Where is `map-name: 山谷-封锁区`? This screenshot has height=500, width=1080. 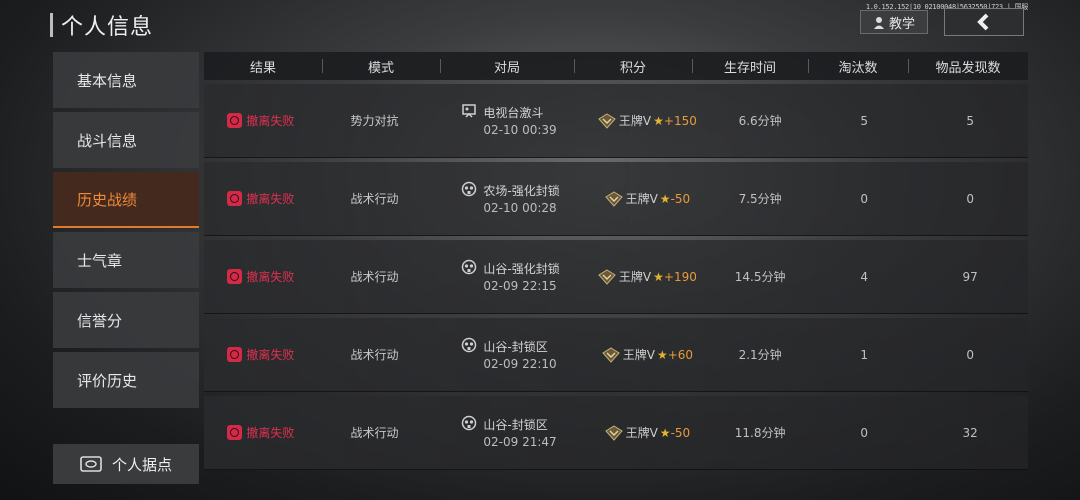
map-name: 山谷-封锁区 is located at coordinates (515, 347).